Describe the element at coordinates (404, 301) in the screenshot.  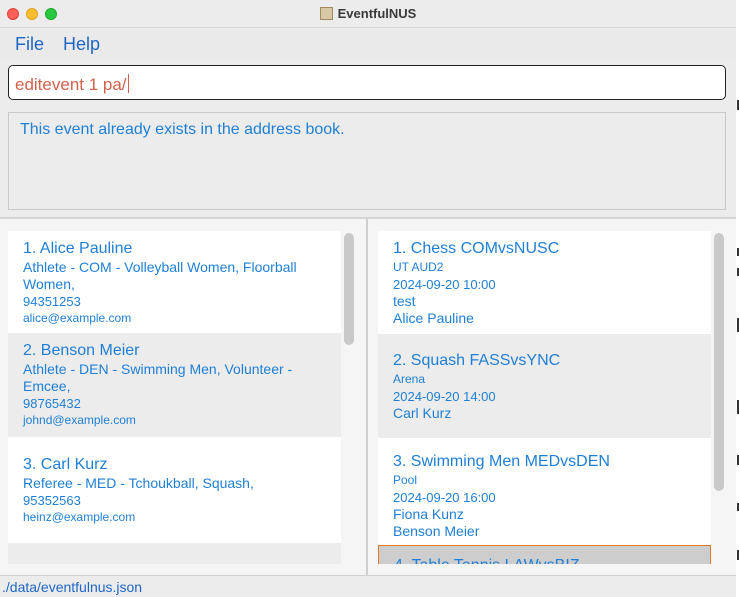
I see `event-participant: test` at that location.